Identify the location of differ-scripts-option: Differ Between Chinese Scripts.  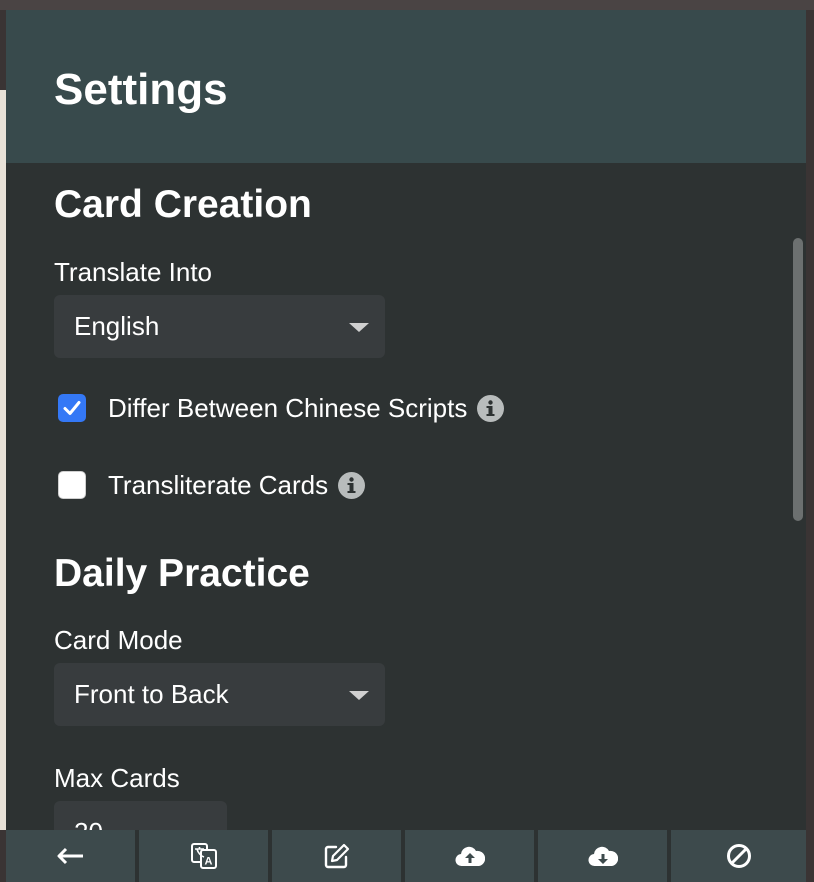
(281, 407).